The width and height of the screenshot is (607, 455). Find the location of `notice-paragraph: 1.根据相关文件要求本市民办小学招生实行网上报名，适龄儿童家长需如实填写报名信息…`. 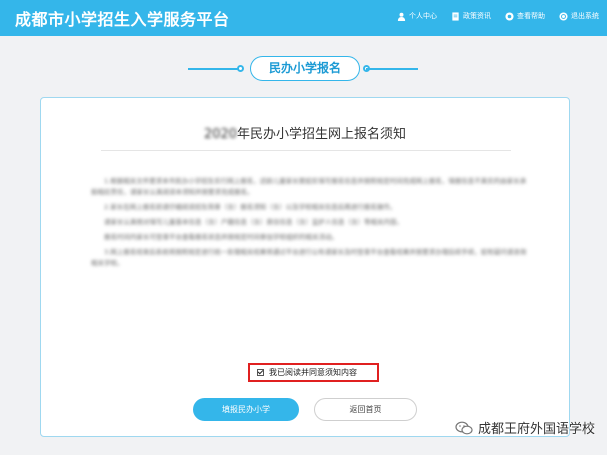

notice-paragraph: 1.根据相关文件要求本市民办小学招生实行网上报名，适龄儿童家长需如实填写报名信息… is located at coordinates (309, 186).